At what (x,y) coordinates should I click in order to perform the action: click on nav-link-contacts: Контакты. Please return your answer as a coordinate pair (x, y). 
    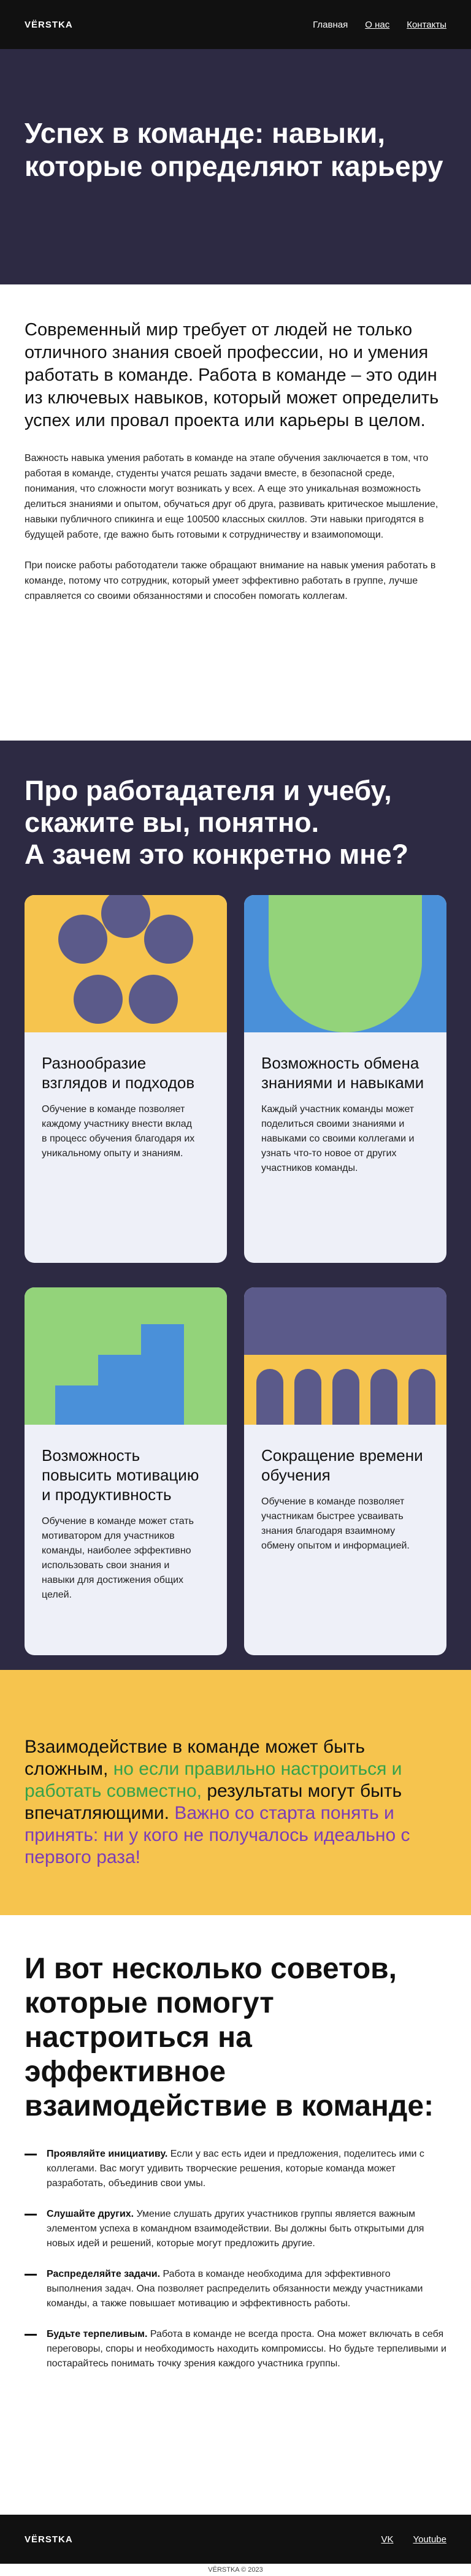
    Looking at the image, I should click on (426, 25).